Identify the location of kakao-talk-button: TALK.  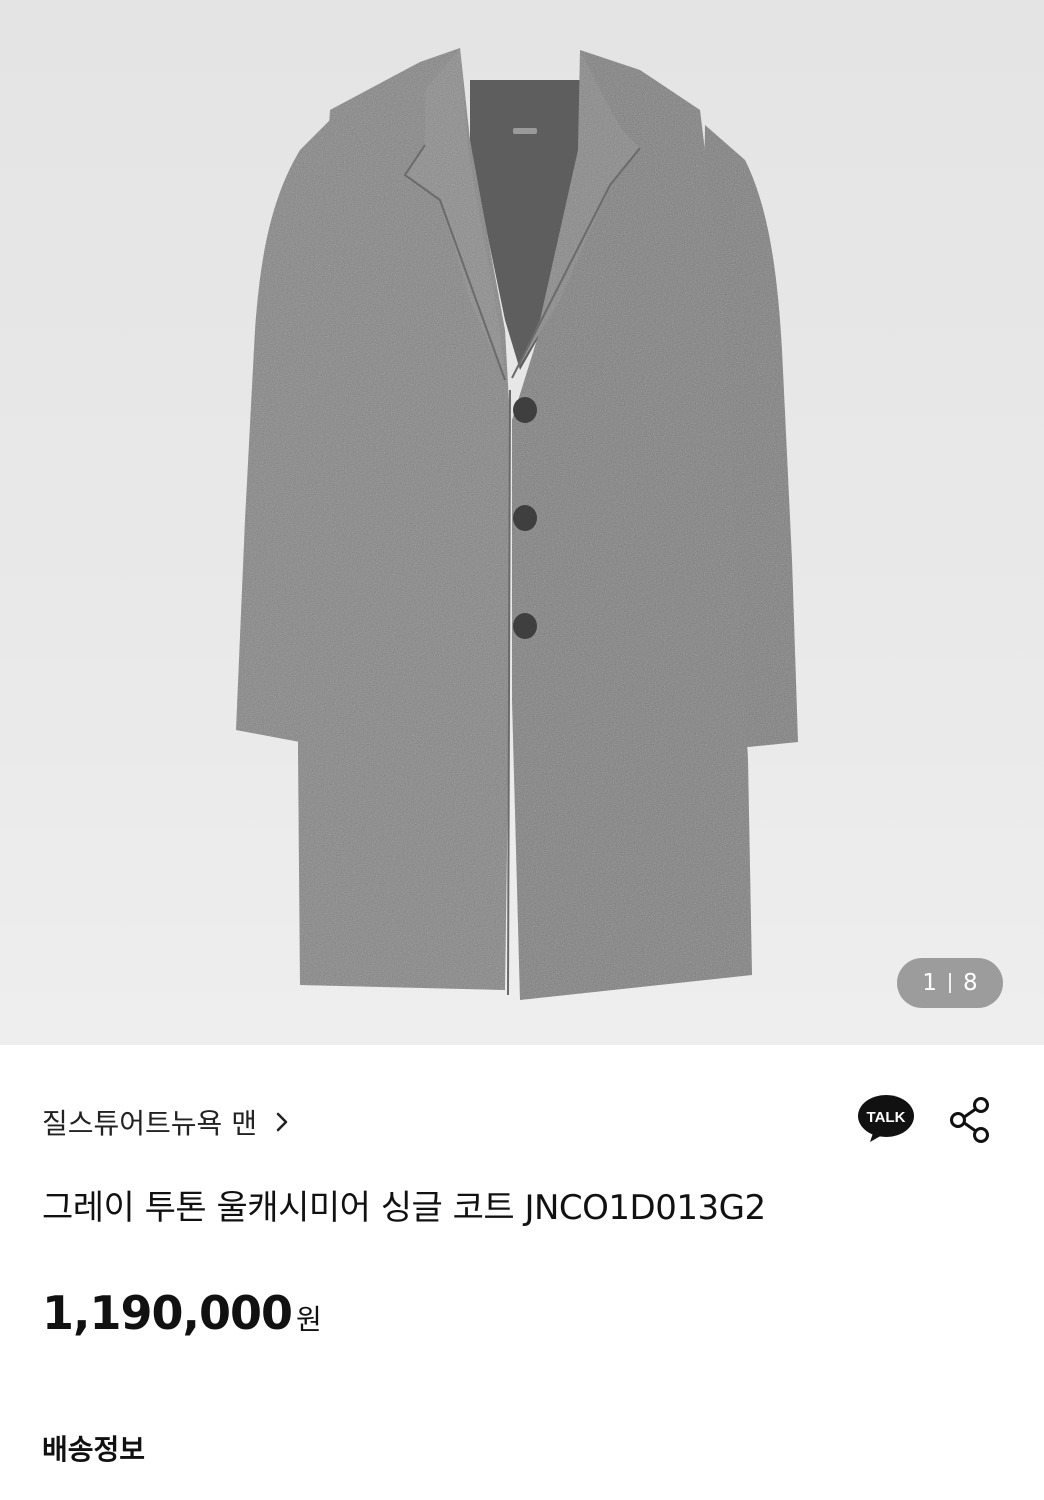
(886, 1120).